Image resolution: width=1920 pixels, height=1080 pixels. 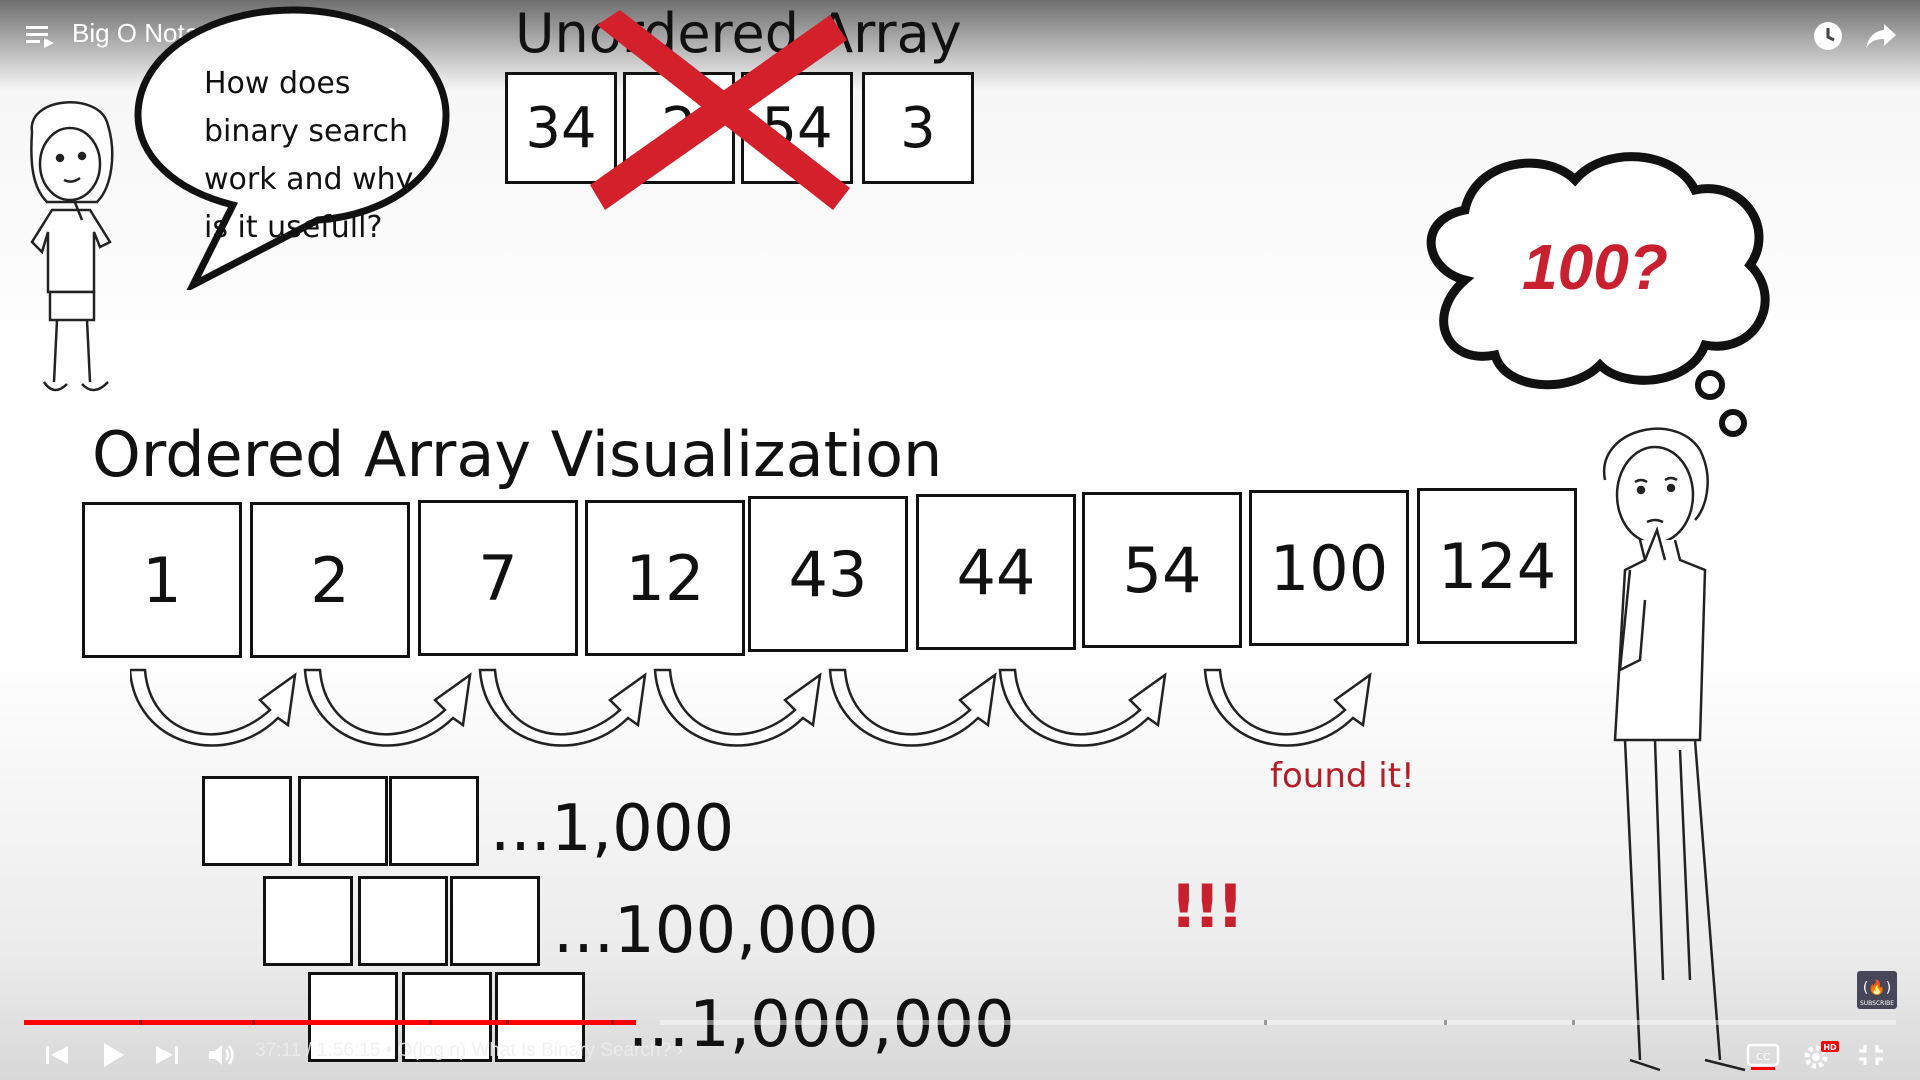 I want to click on ordered-cell: 2, so click(x=330, y=580).